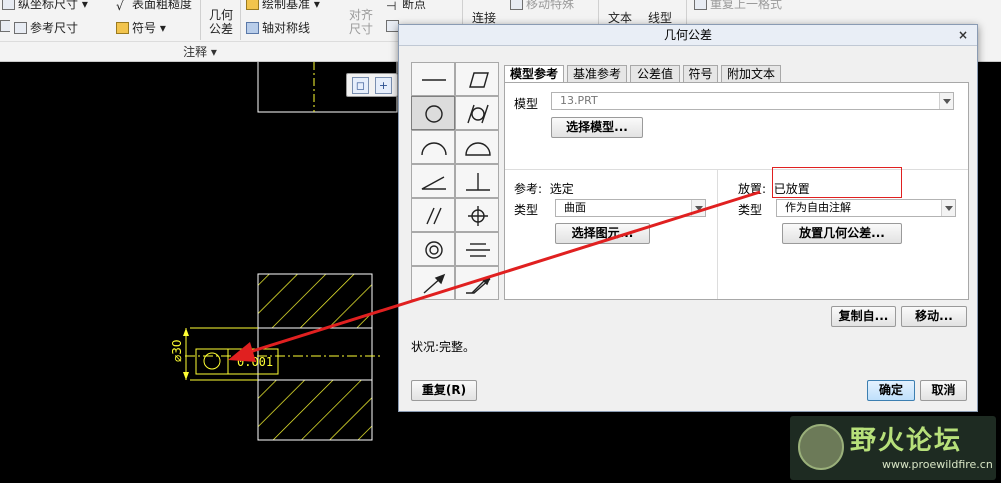 Image resolution: width=1001 pixels, height=483 pixels. I want to click on ordinate-dim-icon, so click(8, 5).